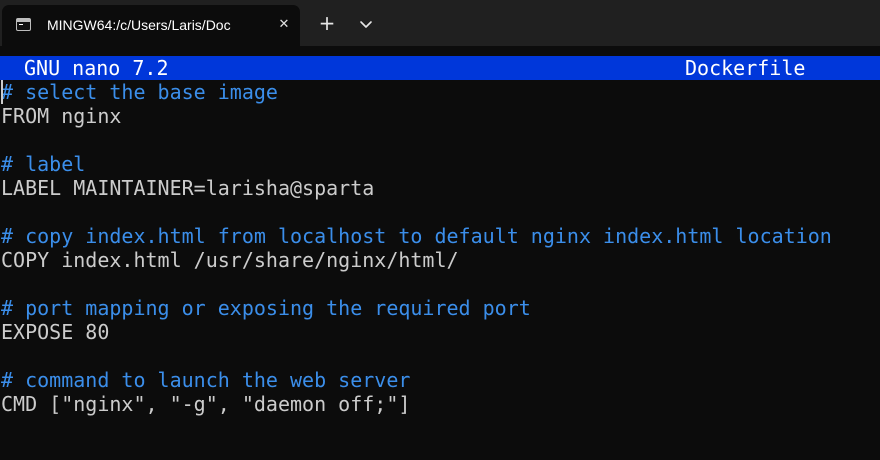  Describe the element at coordinates (43, 164) in the screenshot. I see `comment-line: # label` at that location.